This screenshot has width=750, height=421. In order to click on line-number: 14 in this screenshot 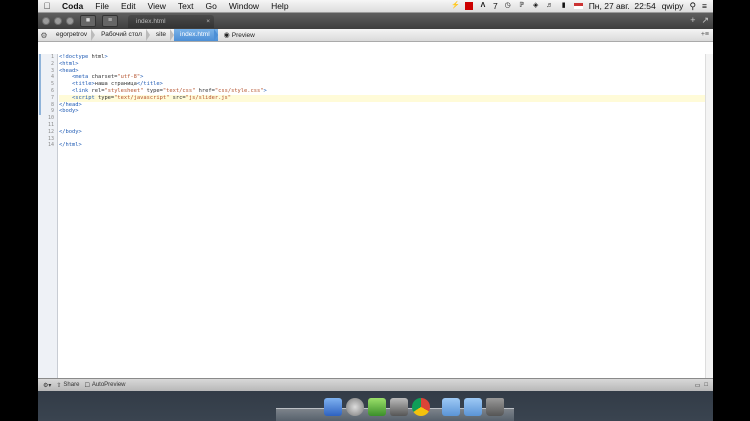, I will do `click(50, 145)`.